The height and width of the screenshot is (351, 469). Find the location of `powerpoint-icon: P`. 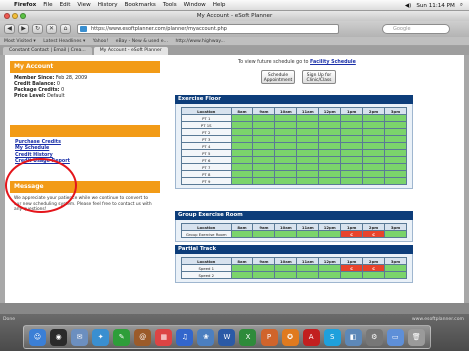

powerpoint-icon: P is located at coordinates (269, 337).